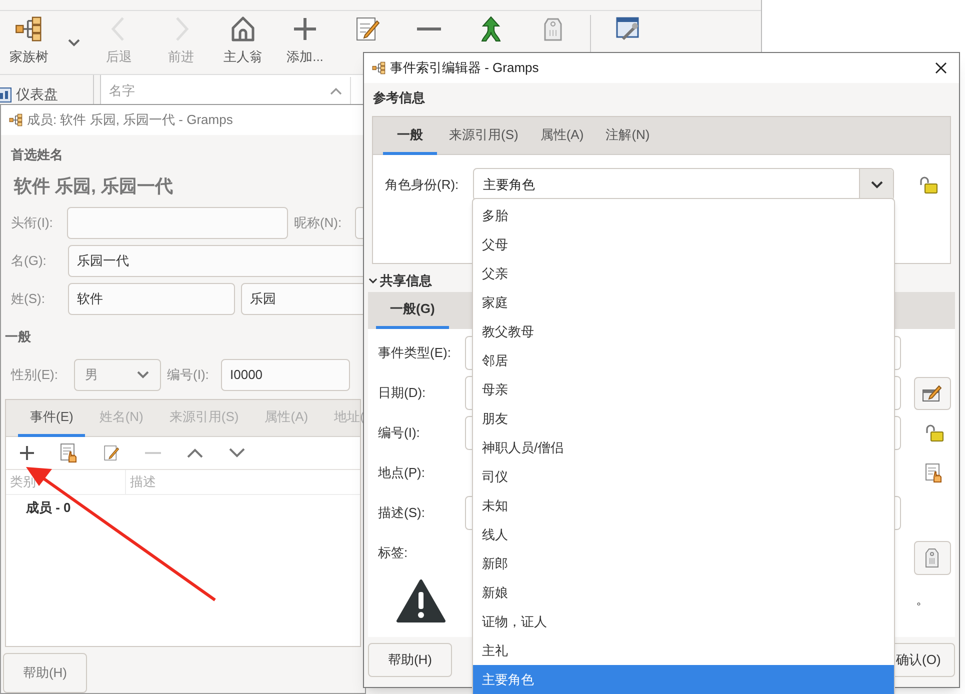 The width and height of the screenshot is (965, 694). I want to click on warning-text: 。, so click(922, 599).